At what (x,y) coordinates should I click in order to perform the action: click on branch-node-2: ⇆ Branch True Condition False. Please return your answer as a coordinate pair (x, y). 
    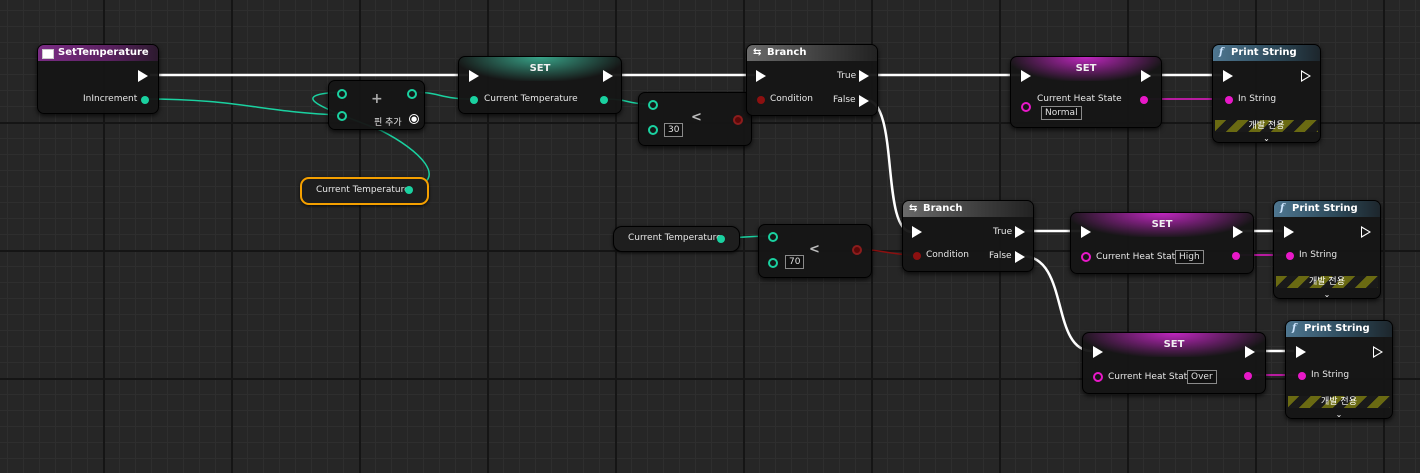
    Looking at the image, I should click on (968, 236).